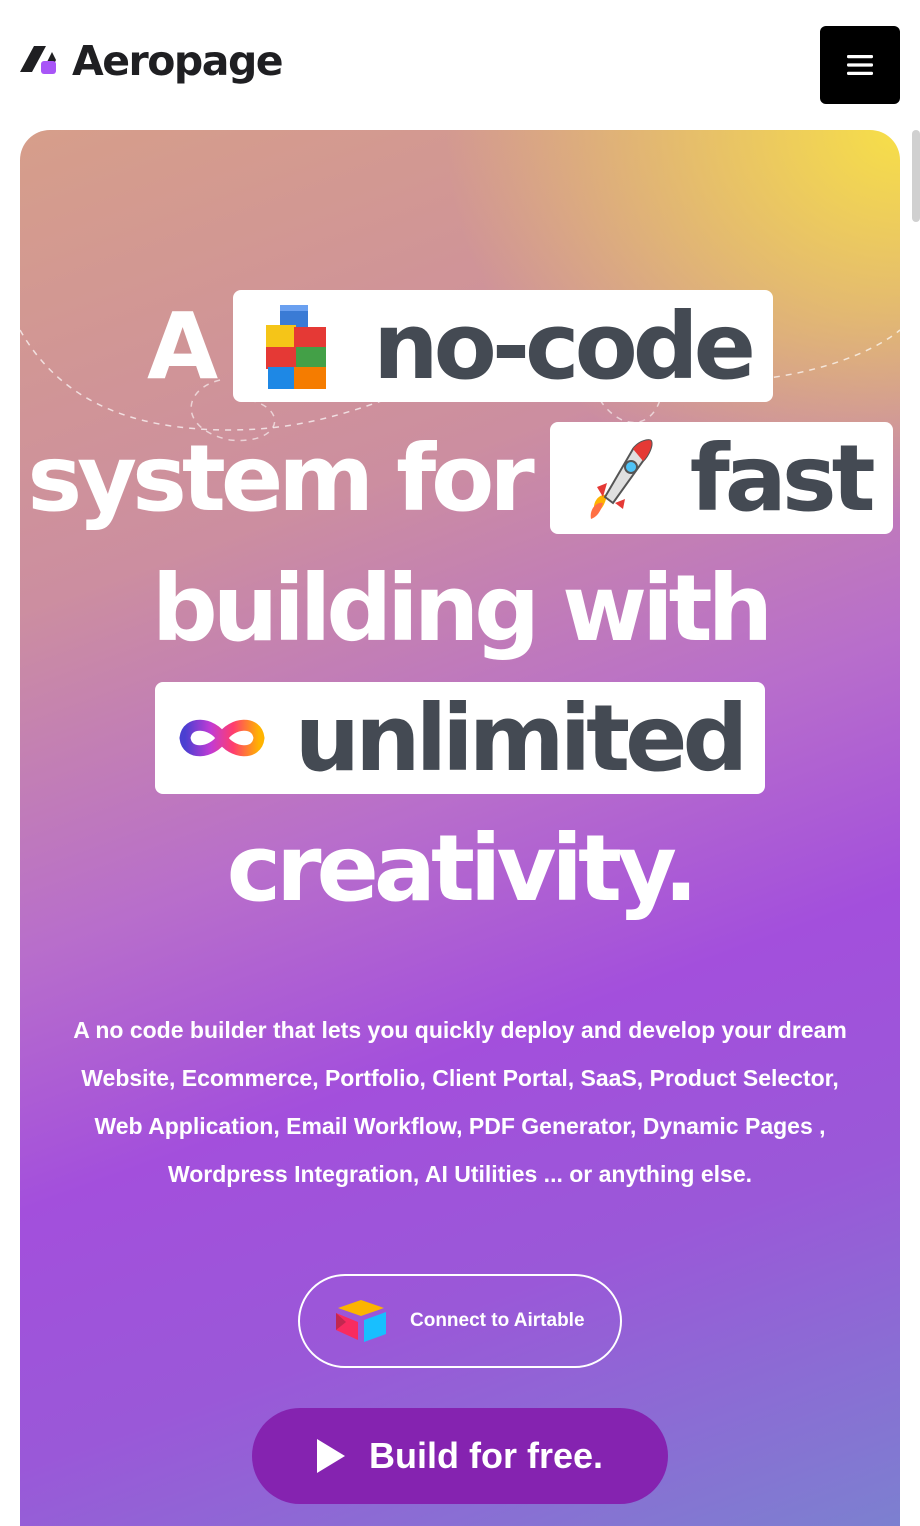 Image resolution: width=920 pixels, height=1526 pixels. I want to click on headline-line-4: unlimited, so click(460, 738).